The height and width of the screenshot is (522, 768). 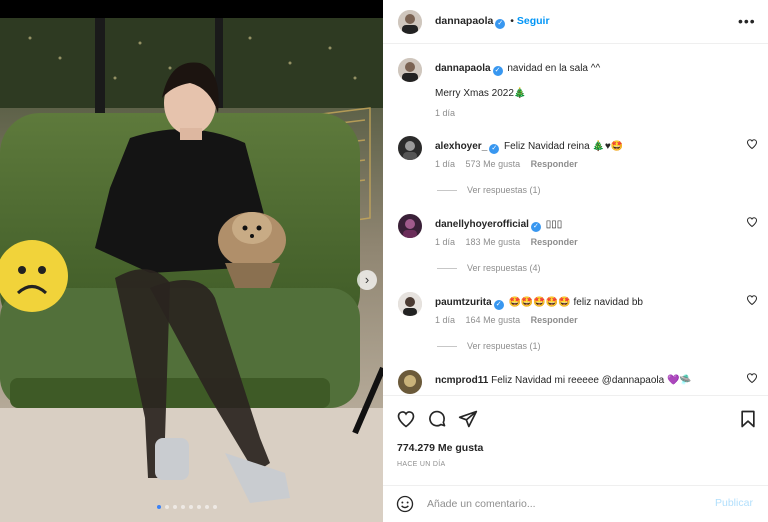 I want to click on carousel-indicator, so click(x=187, y=507).